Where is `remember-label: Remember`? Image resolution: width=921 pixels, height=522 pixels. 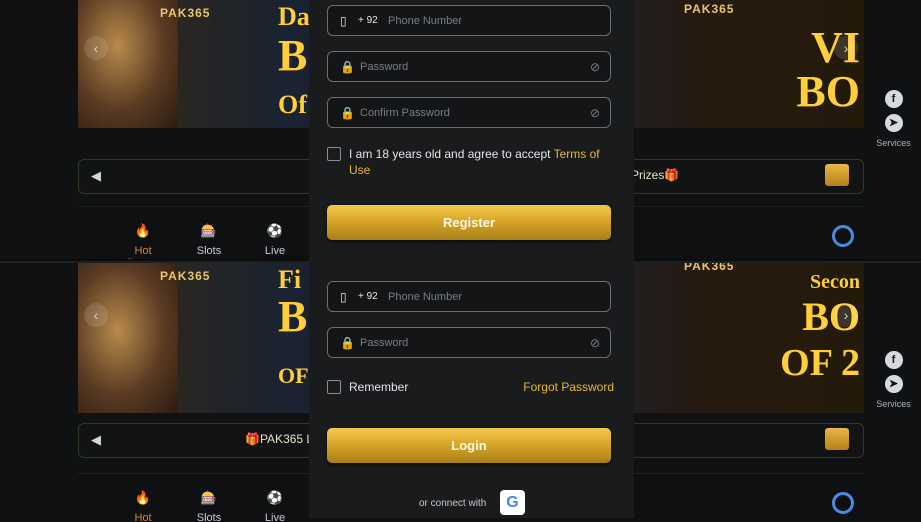 remember-label: Remember is located at coordinates (378, 387).